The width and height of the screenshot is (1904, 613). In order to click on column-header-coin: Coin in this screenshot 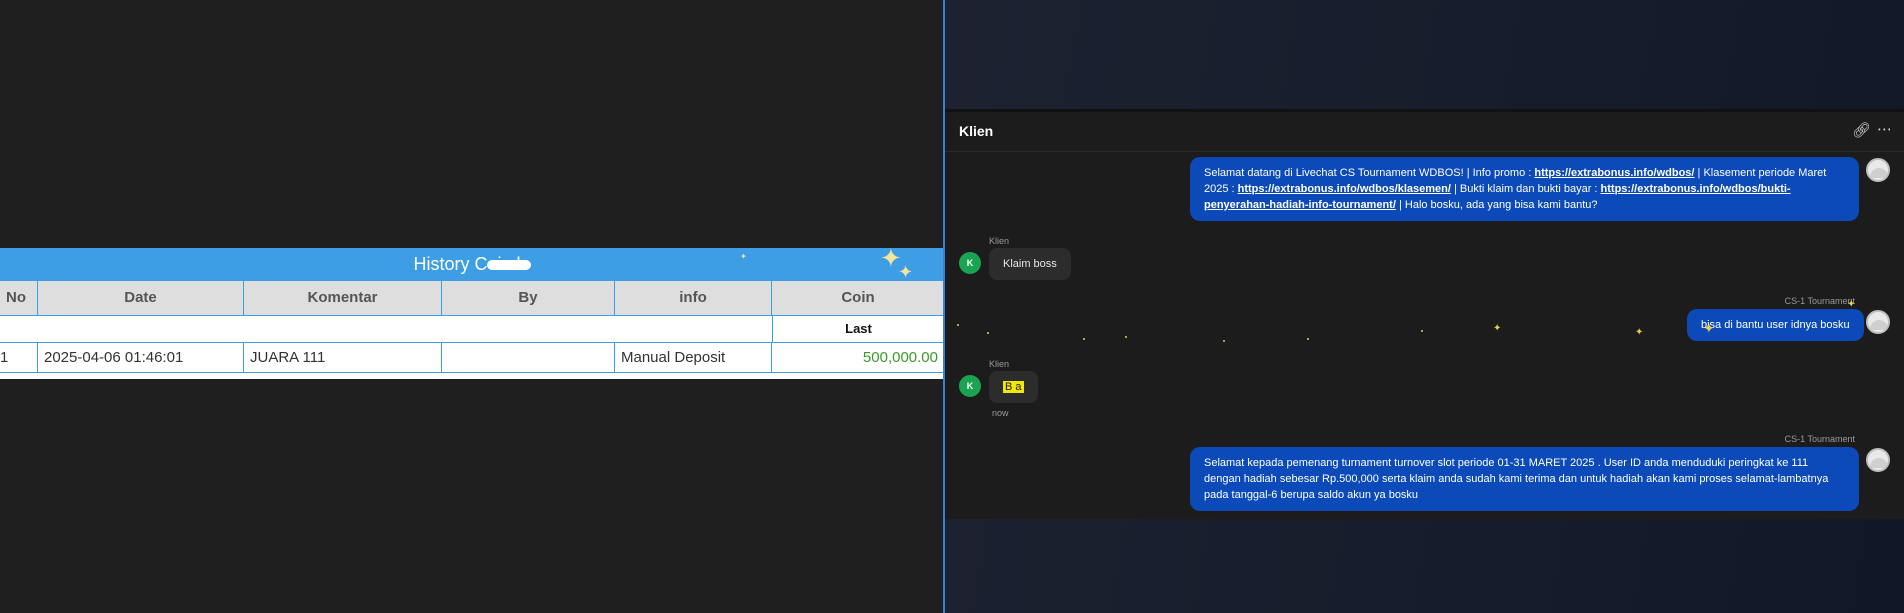, I will do `click(858, 298)`.